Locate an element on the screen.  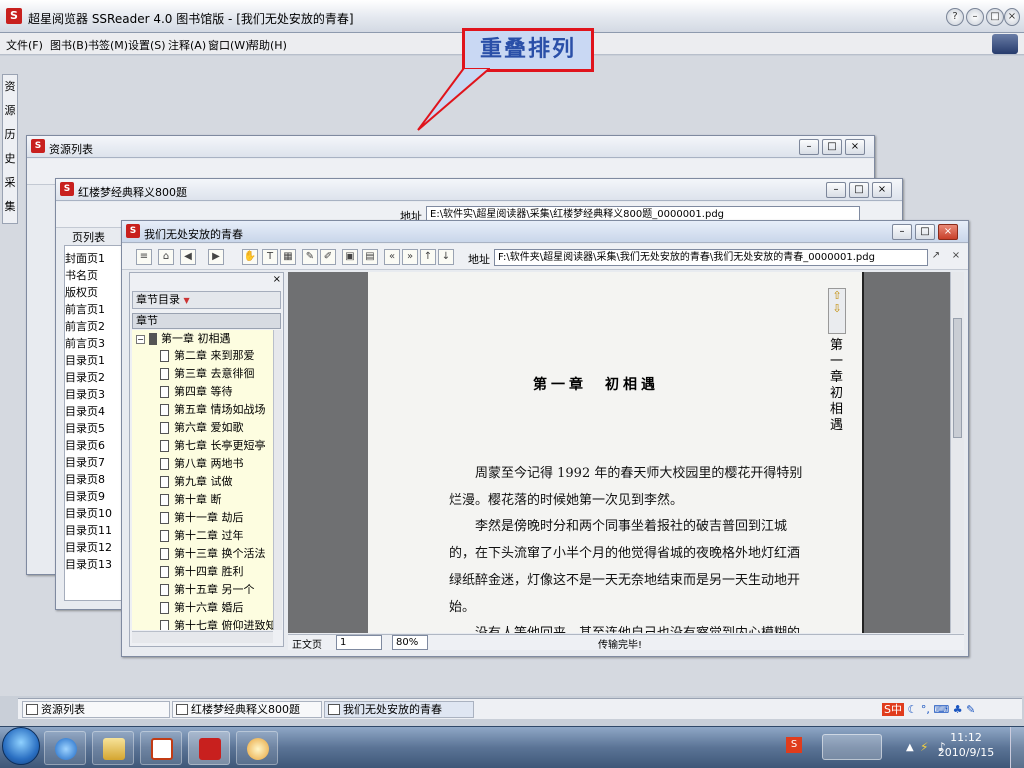
page-up-icon: ↑ is located at coordinates (428, 257).